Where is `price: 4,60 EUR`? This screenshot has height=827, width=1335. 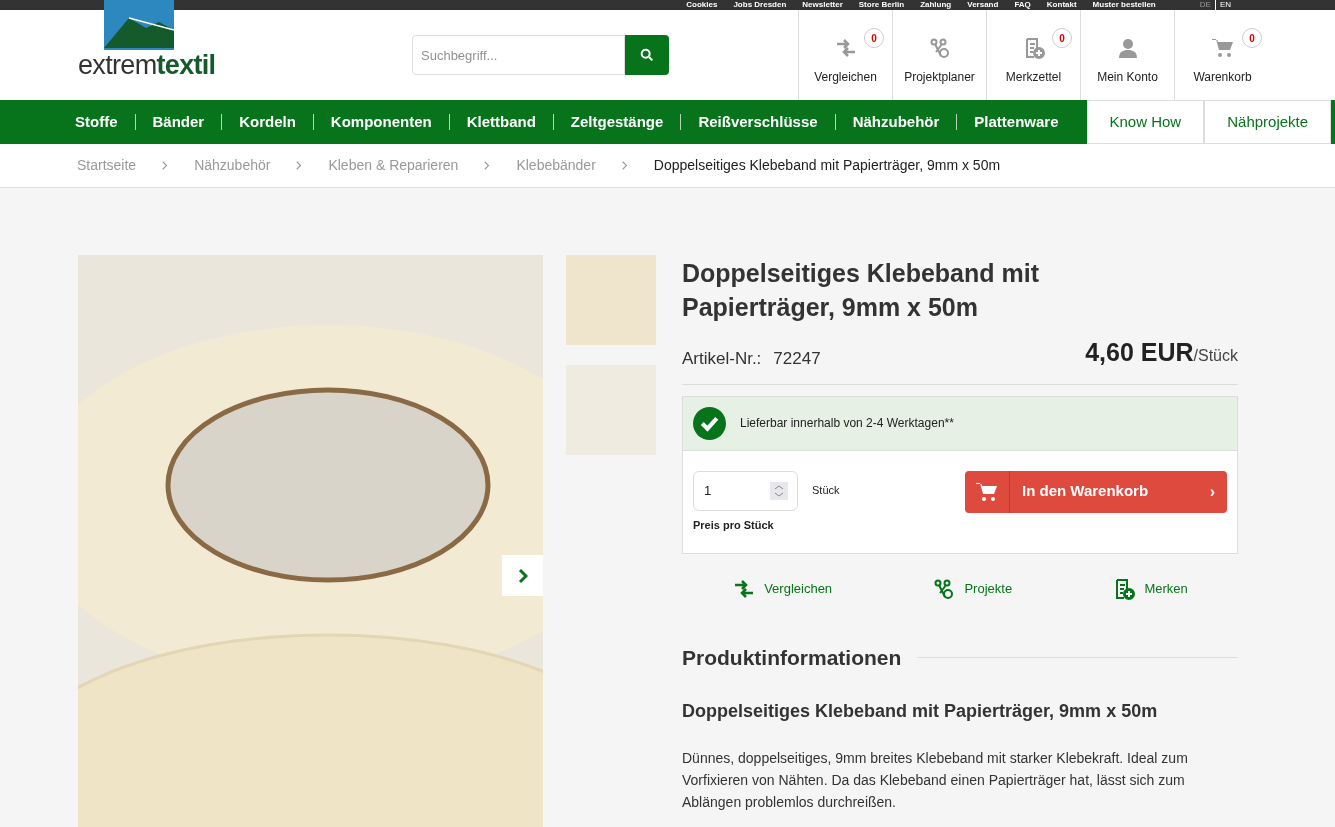
price: 4,60 EUR is located at coordinates (1139, 352).